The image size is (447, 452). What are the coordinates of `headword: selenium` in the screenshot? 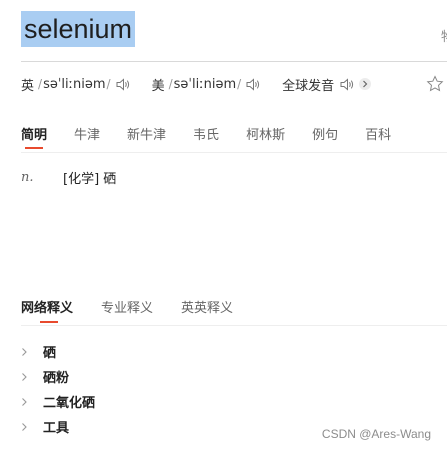 It's located at (78, 29).